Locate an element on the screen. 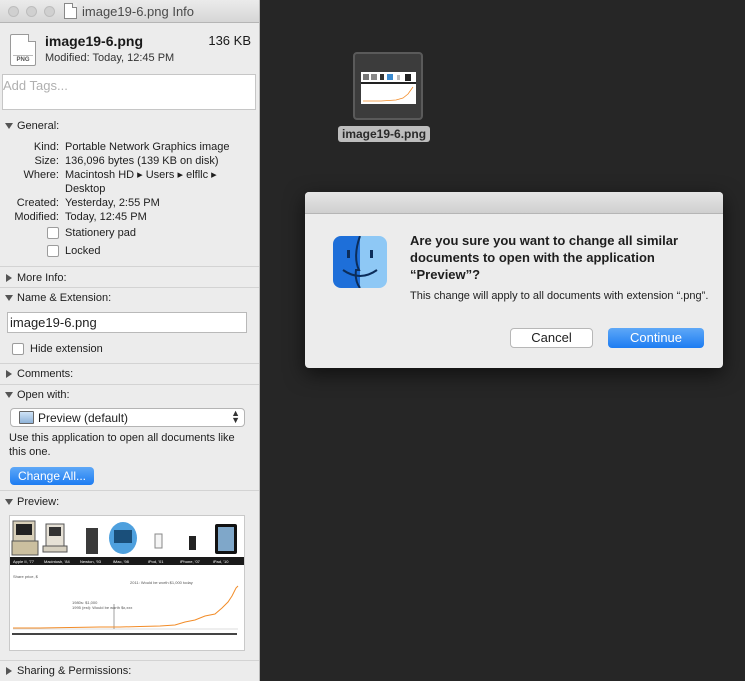 The height and width of the screenshot is (681, 745). open-with-popup: Preview (default) ▲ ▼ is located at coordinates (127, 417).